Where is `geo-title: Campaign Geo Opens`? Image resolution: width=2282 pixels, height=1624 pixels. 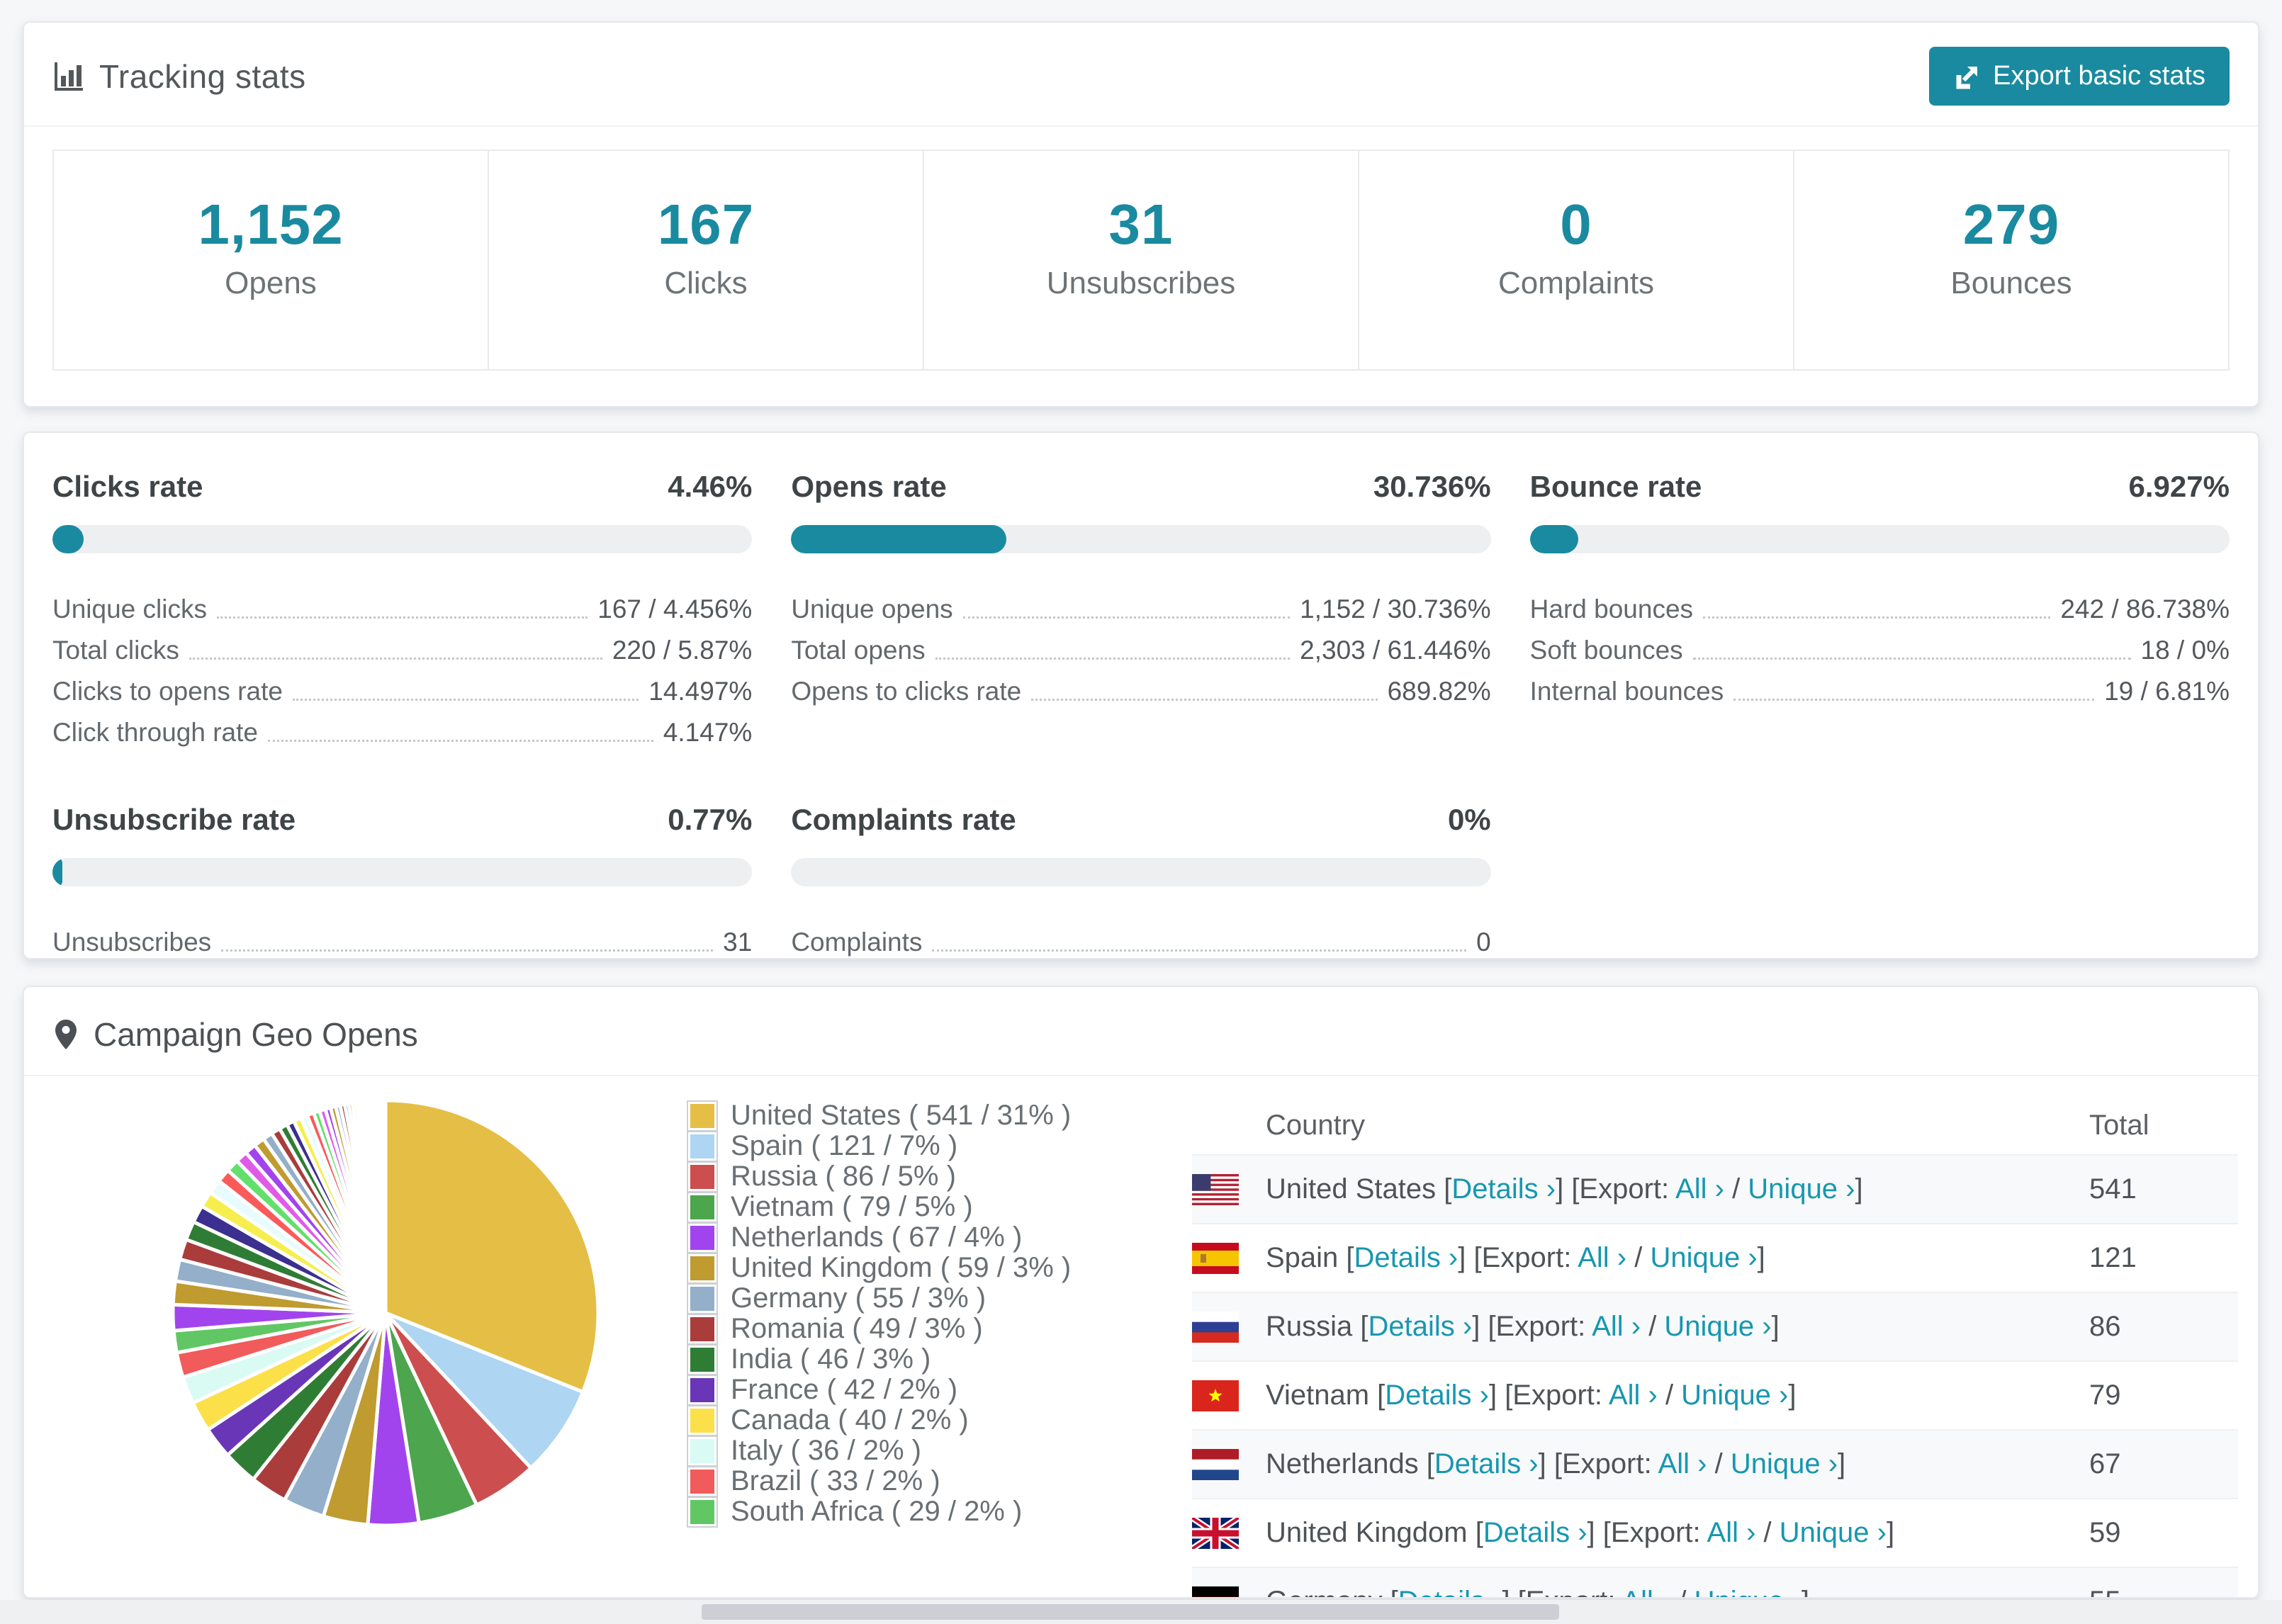 geo-title: Campaign Geo Opens is located at coordinates (256, 1034).